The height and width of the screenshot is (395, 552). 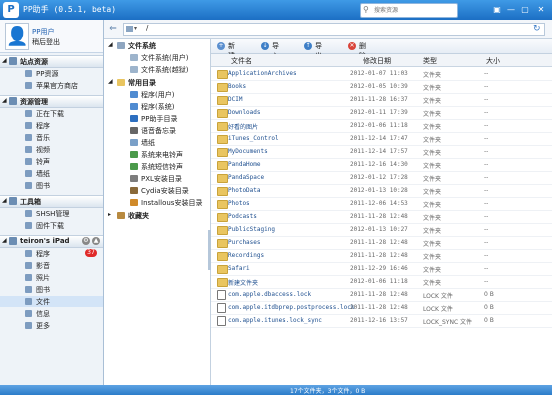 I want to click on search-box: ⚲, so click(x=409, y=10).